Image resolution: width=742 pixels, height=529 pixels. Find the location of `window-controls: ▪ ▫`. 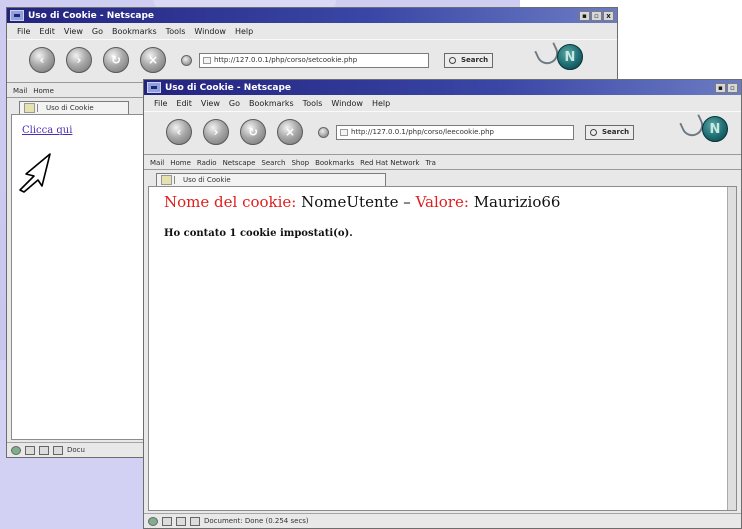

window-controls: ▪ ▫ is located at coordinates (726, 87).